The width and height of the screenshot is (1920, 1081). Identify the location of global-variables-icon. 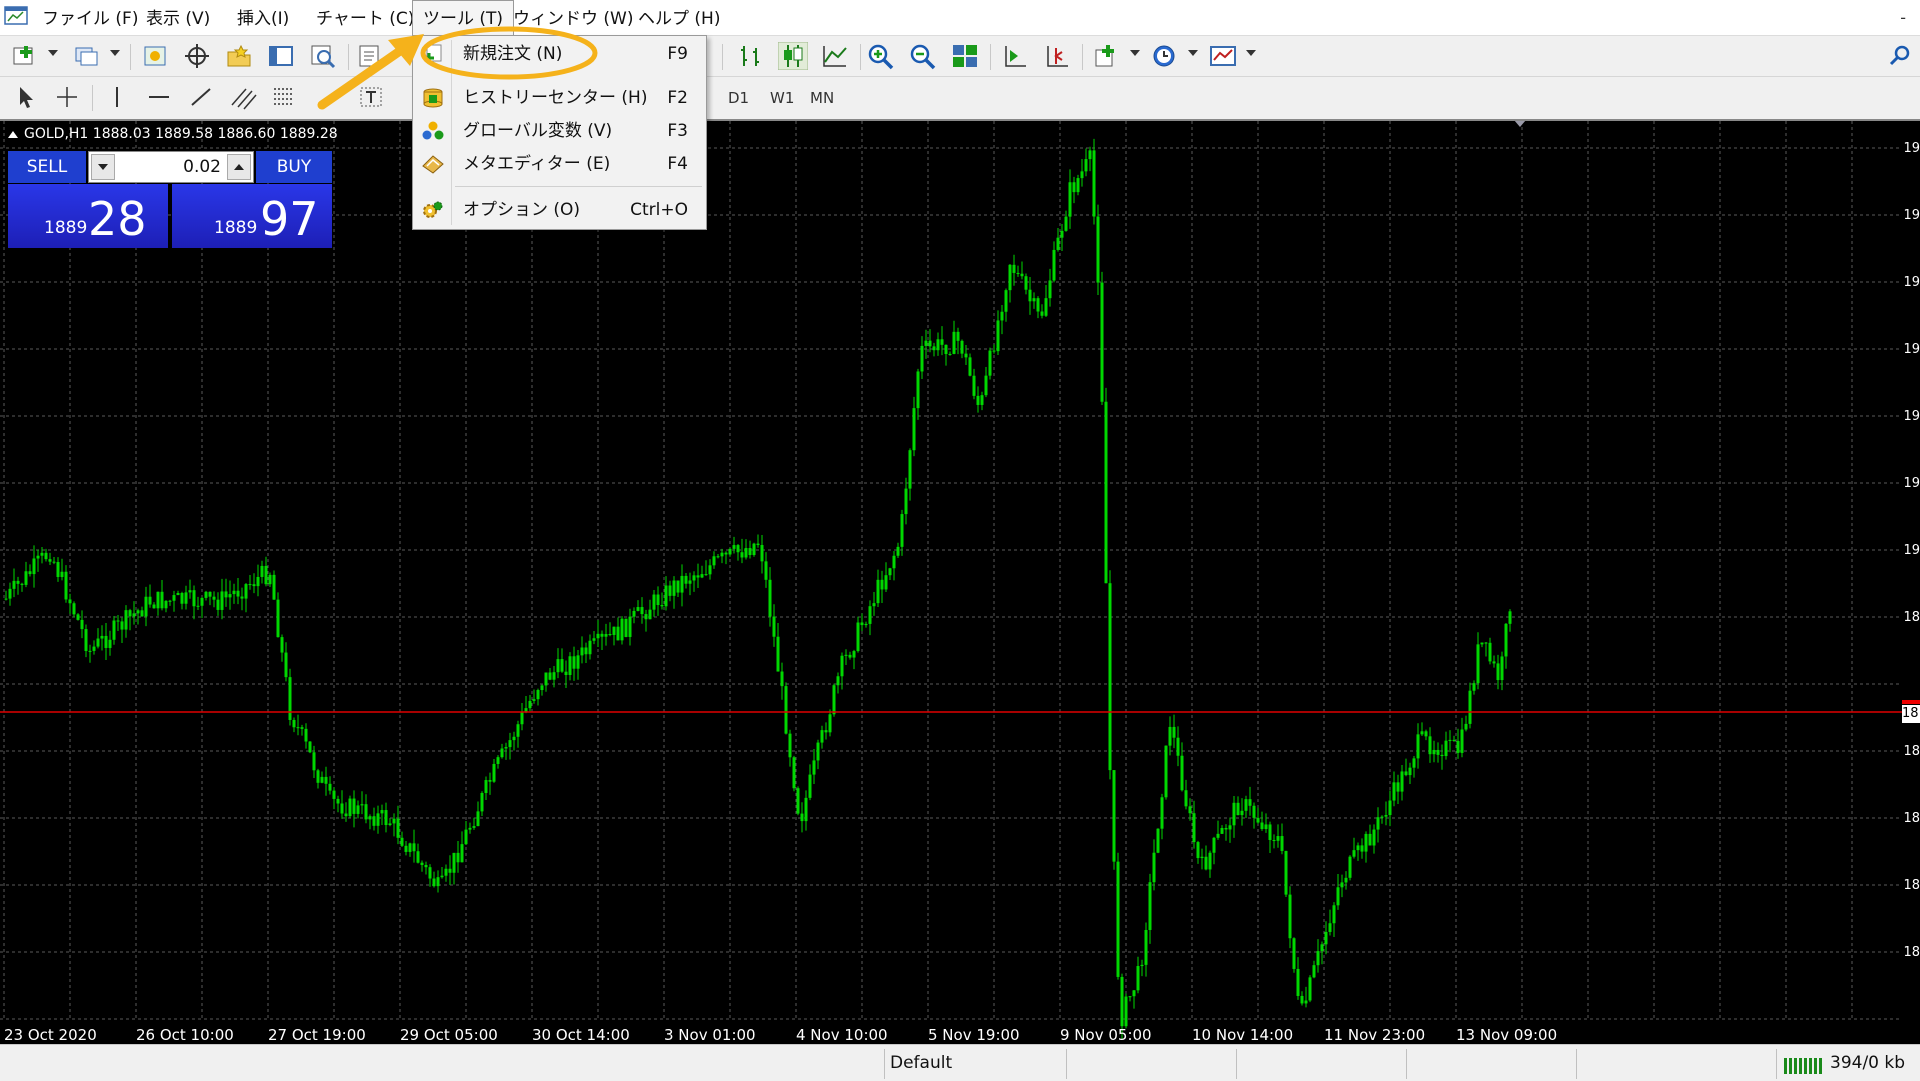
(433, 130).